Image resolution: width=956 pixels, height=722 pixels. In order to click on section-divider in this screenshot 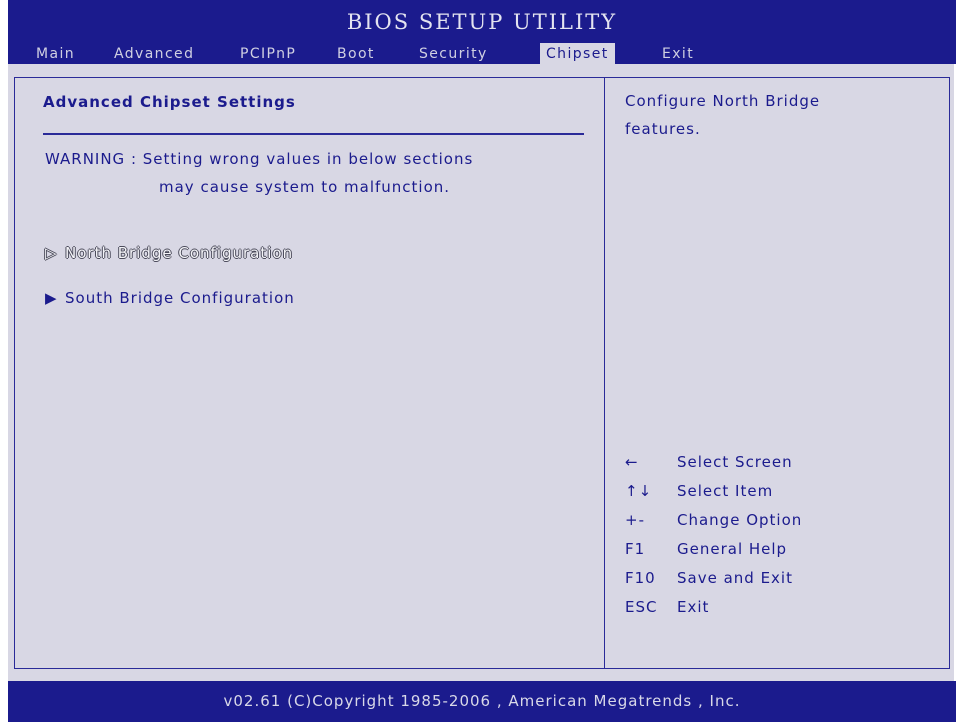, I will do `click(313, 134)`.